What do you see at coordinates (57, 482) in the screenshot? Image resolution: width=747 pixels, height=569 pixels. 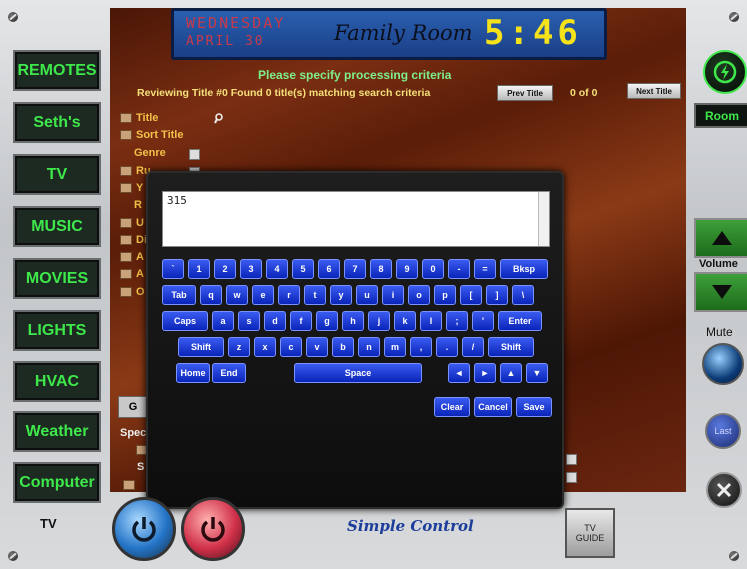 I see `sidebar-item-computer: Computer` at bounding box center [57, 482].